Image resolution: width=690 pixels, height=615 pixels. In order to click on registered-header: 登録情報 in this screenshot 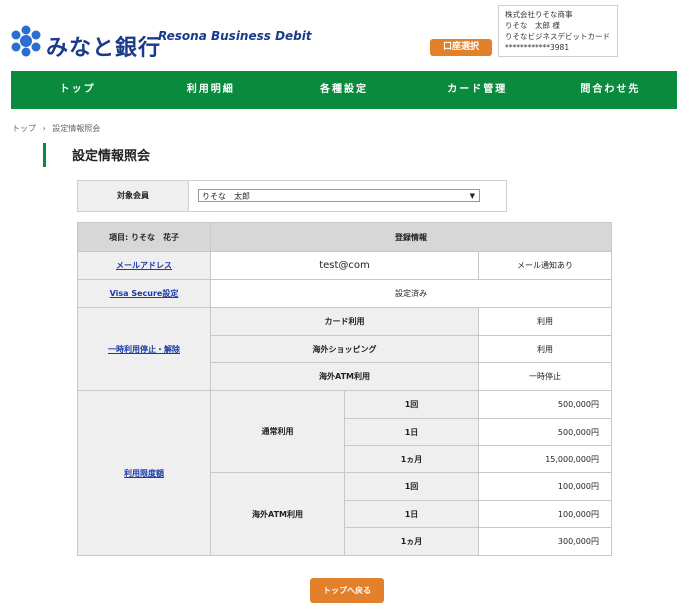, I will do `click(411, 237)`.